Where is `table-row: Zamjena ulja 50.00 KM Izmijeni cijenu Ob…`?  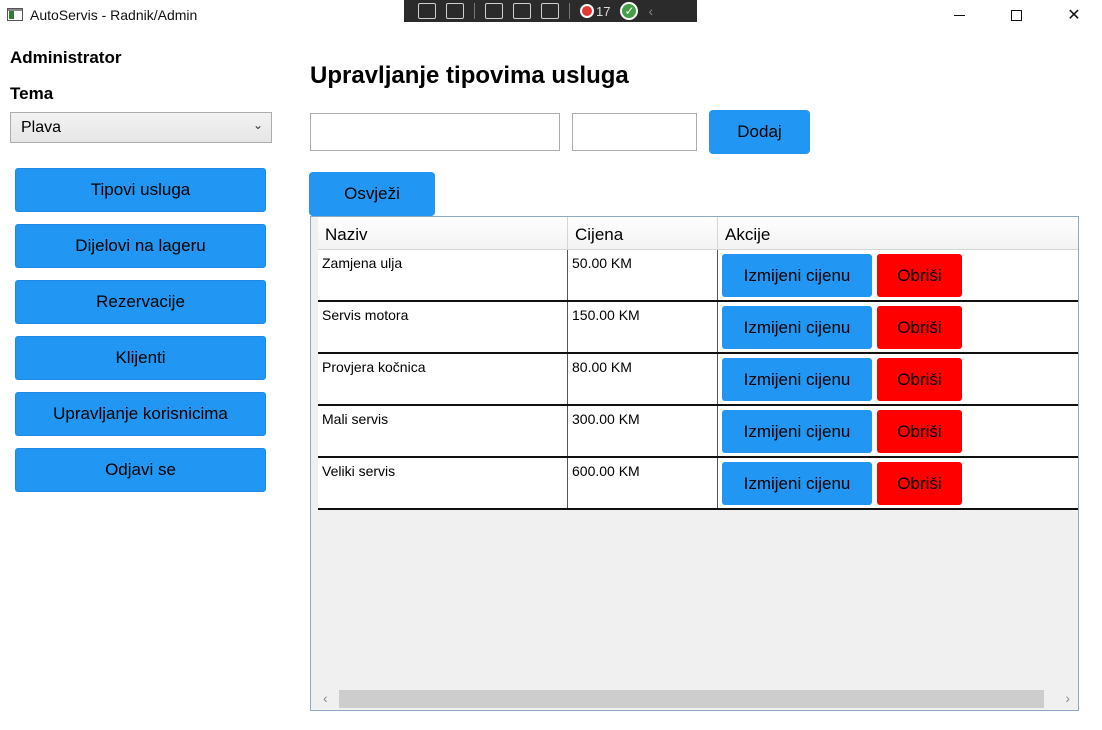 table-row: Zamjena ulja 50.00 KM Izmijeni cijenu Ob… is located at coordinates (698, 276).